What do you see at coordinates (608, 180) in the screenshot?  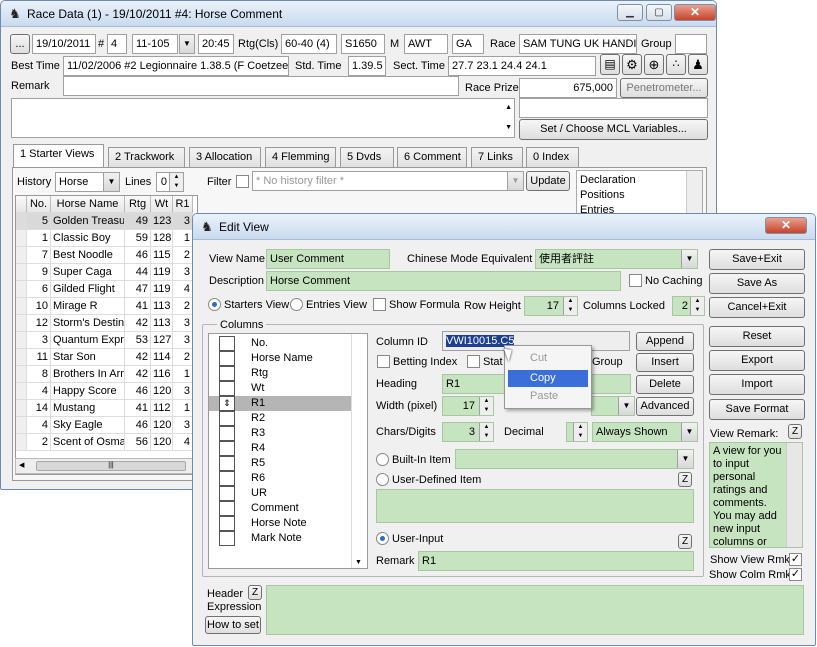 I see `list-item: Declaration` at bounding box center [608, 180].